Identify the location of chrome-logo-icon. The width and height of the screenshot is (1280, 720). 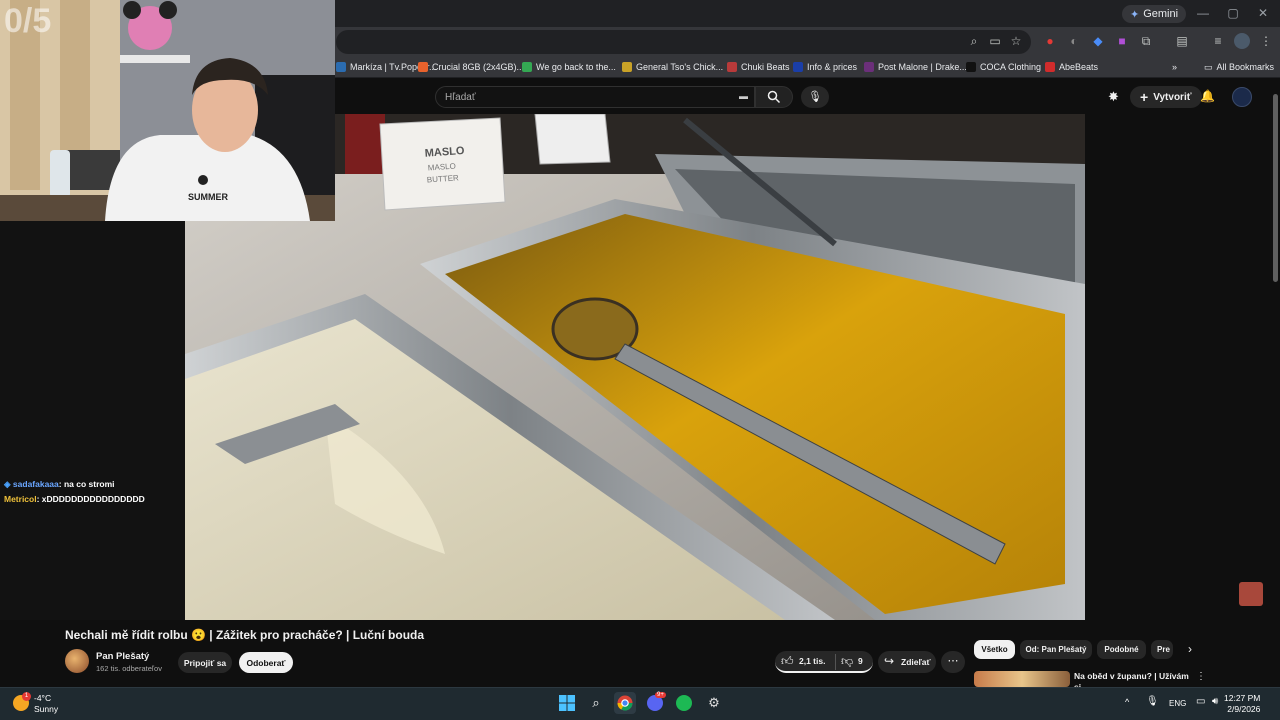
(625, 703).